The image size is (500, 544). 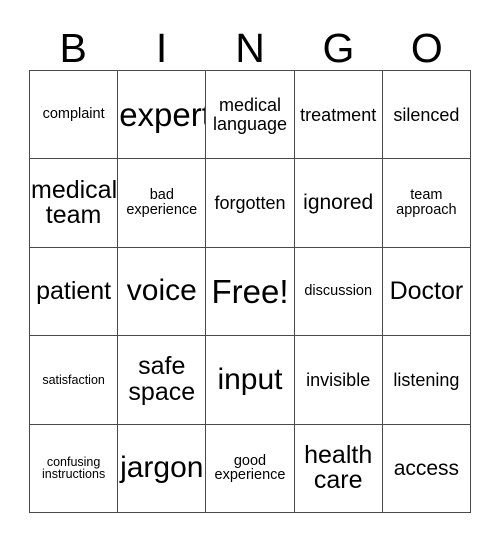 What do you see at coordinates (73, 48) in the screenshot?
I see `header-letter-b: B` at bounding box center [73, 48].